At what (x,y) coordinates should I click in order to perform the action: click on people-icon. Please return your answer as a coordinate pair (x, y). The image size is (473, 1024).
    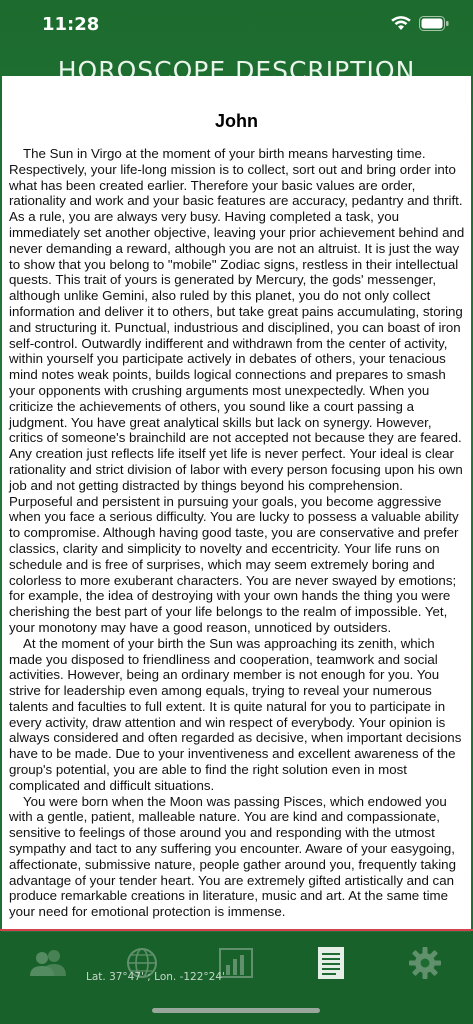
    Looking at the image, I should click on (48, 963).